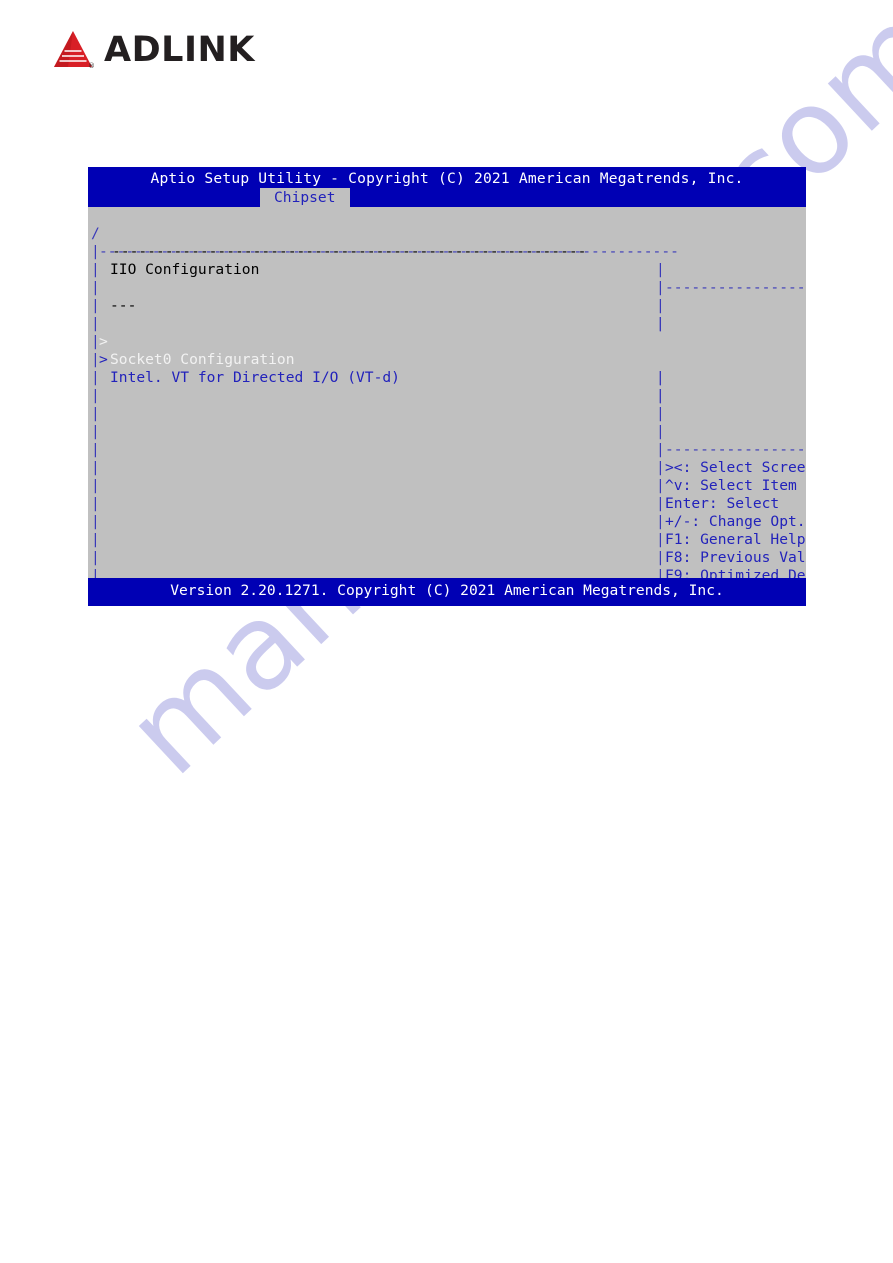  I want to click on help-key-row: | | F9: Optimized Defaults |, so click(447, 545).